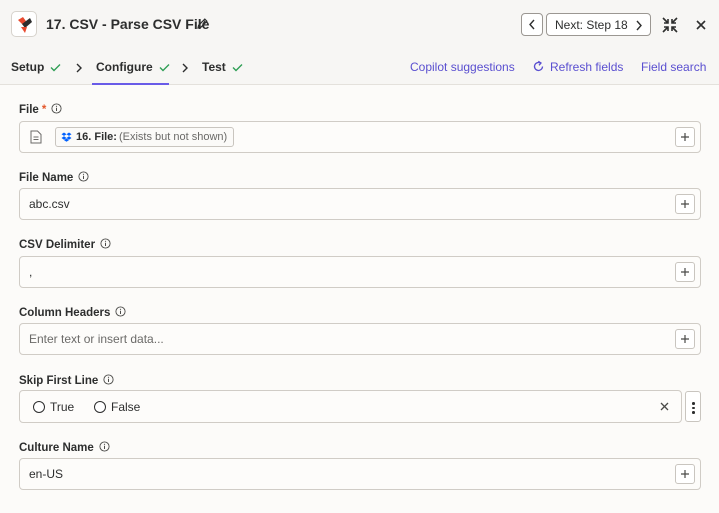 Image resolution: width=719 pixels, height=513 pixels. Describe the element at coordinates (124, 67) in the screenshot. I see `tab-configure-label: Configure` at that location.